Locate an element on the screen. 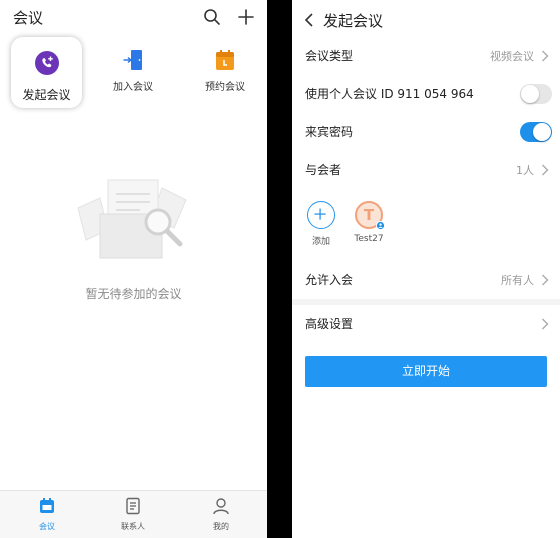  add-circle is located at coordinates (321, 215).